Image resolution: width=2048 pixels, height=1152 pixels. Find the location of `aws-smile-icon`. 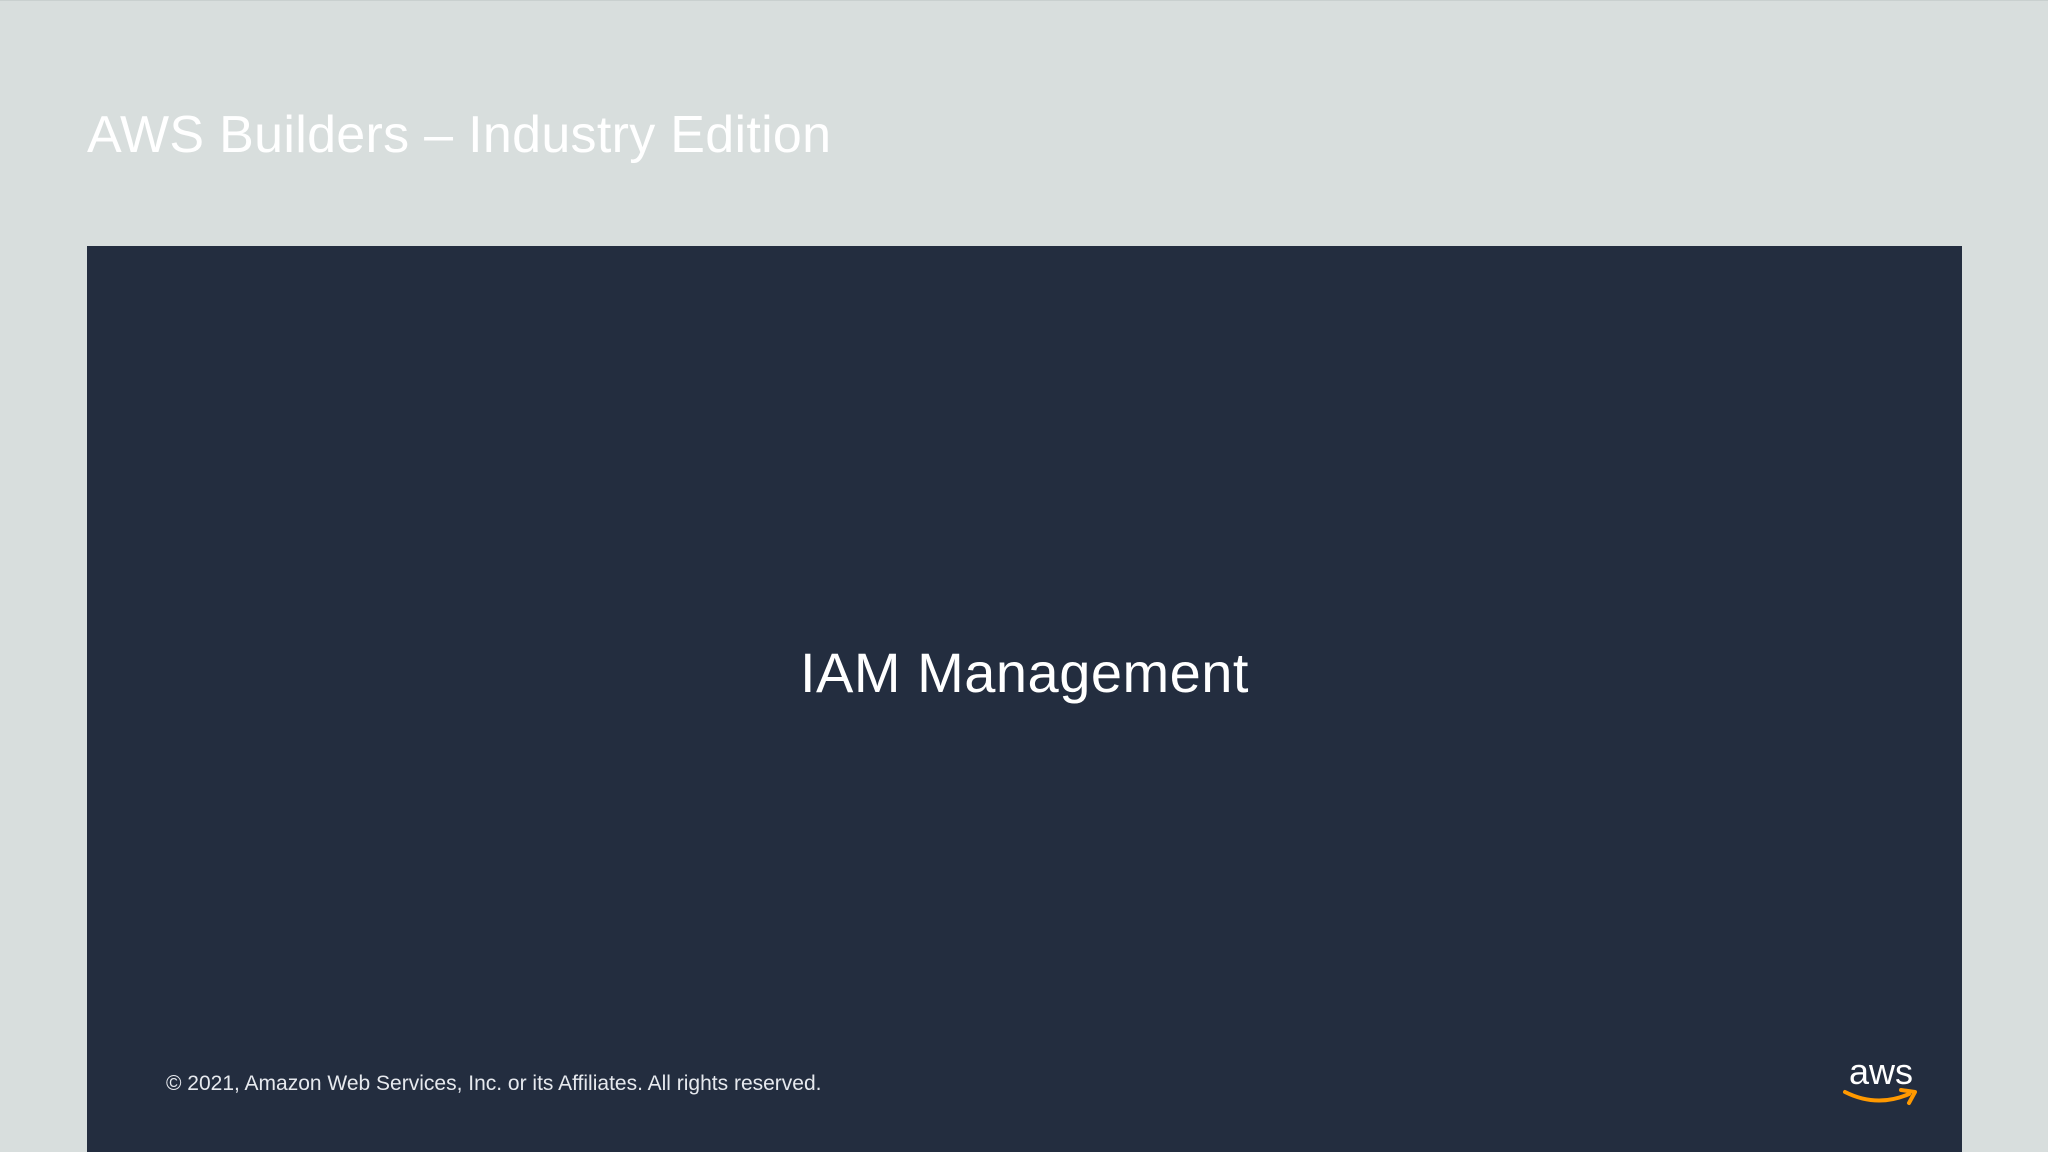

aws-smile-icon is located at coordinates (1880, 1096).